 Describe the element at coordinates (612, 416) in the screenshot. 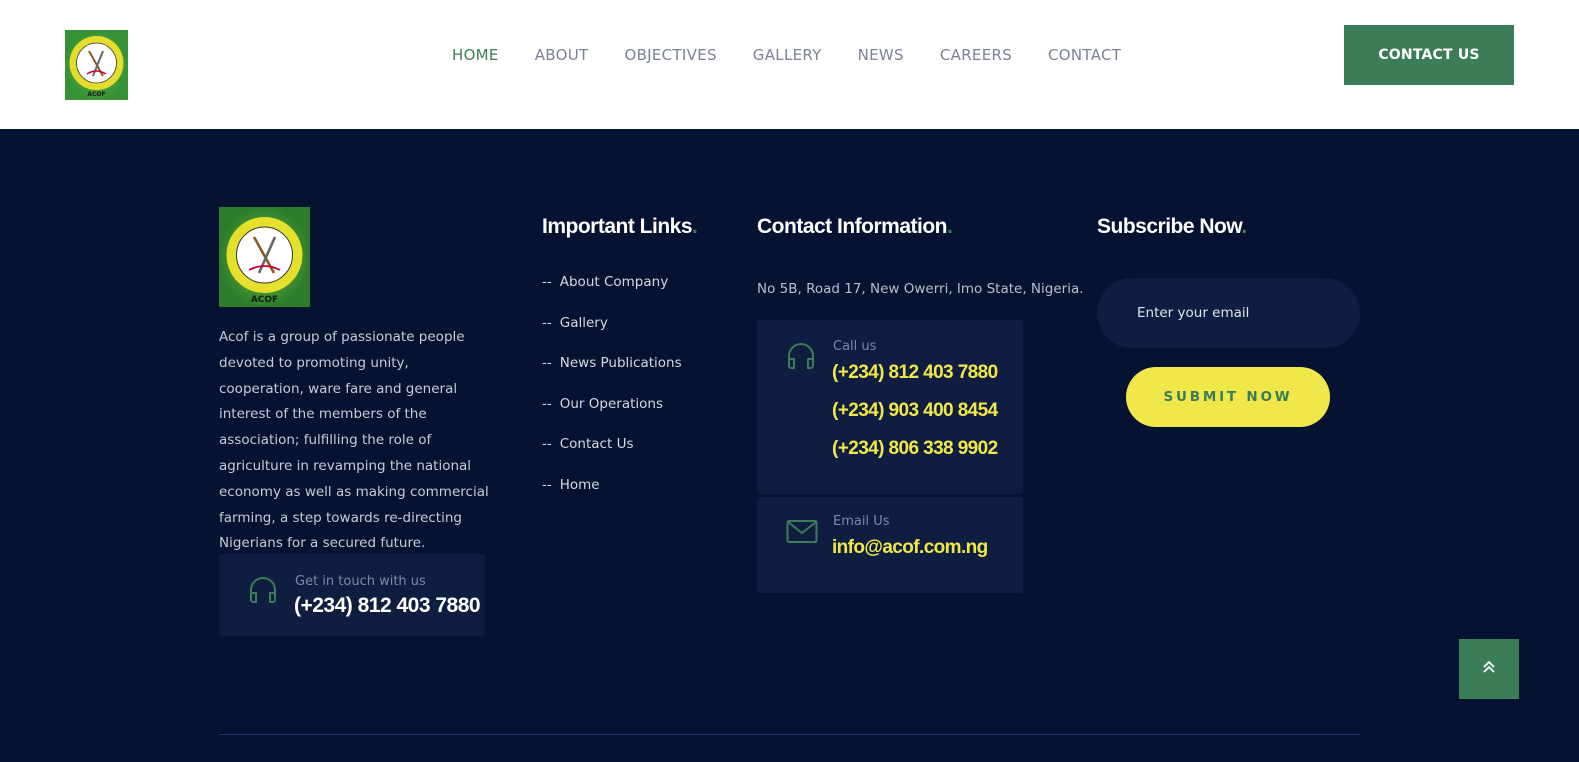

I see `link-our-operations: -- Our Operations` at that location.